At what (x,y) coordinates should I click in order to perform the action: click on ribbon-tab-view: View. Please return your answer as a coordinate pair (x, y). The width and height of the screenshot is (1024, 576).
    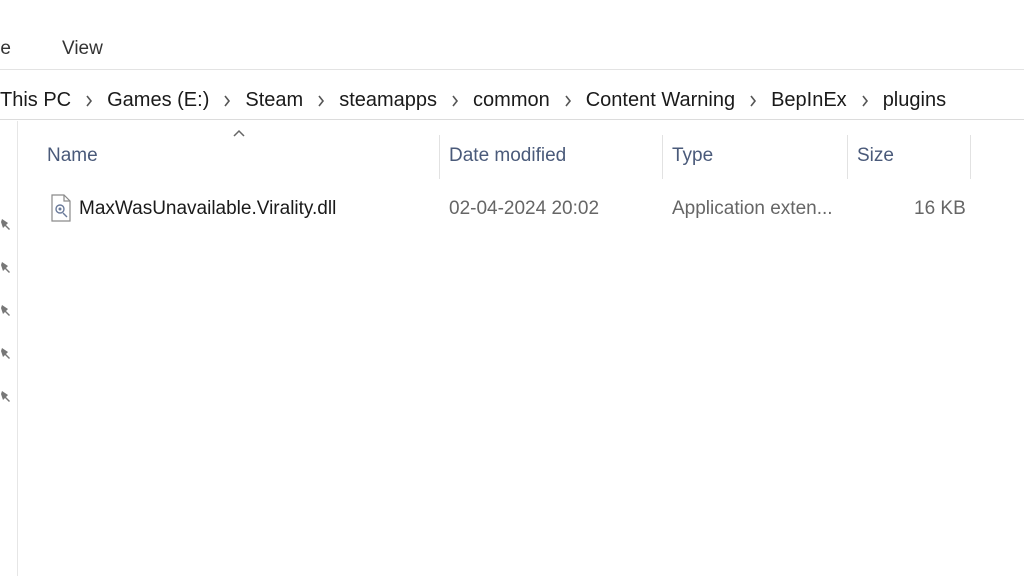
    Looking at the image, I should click on (82, 49).